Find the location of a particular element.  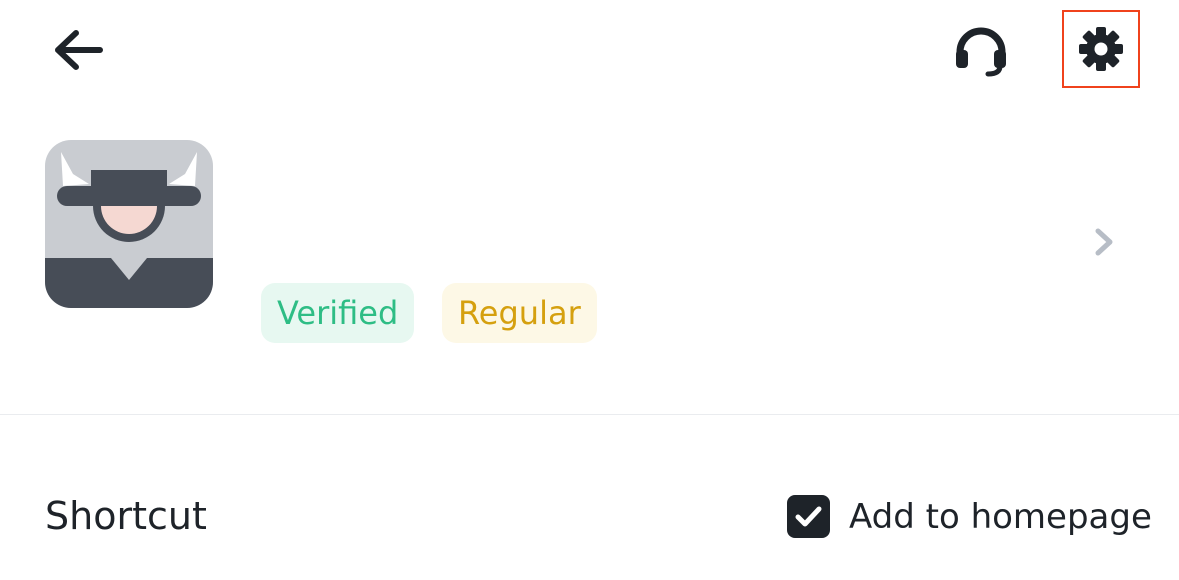

headset-icon is located at coordinates (981, 52).